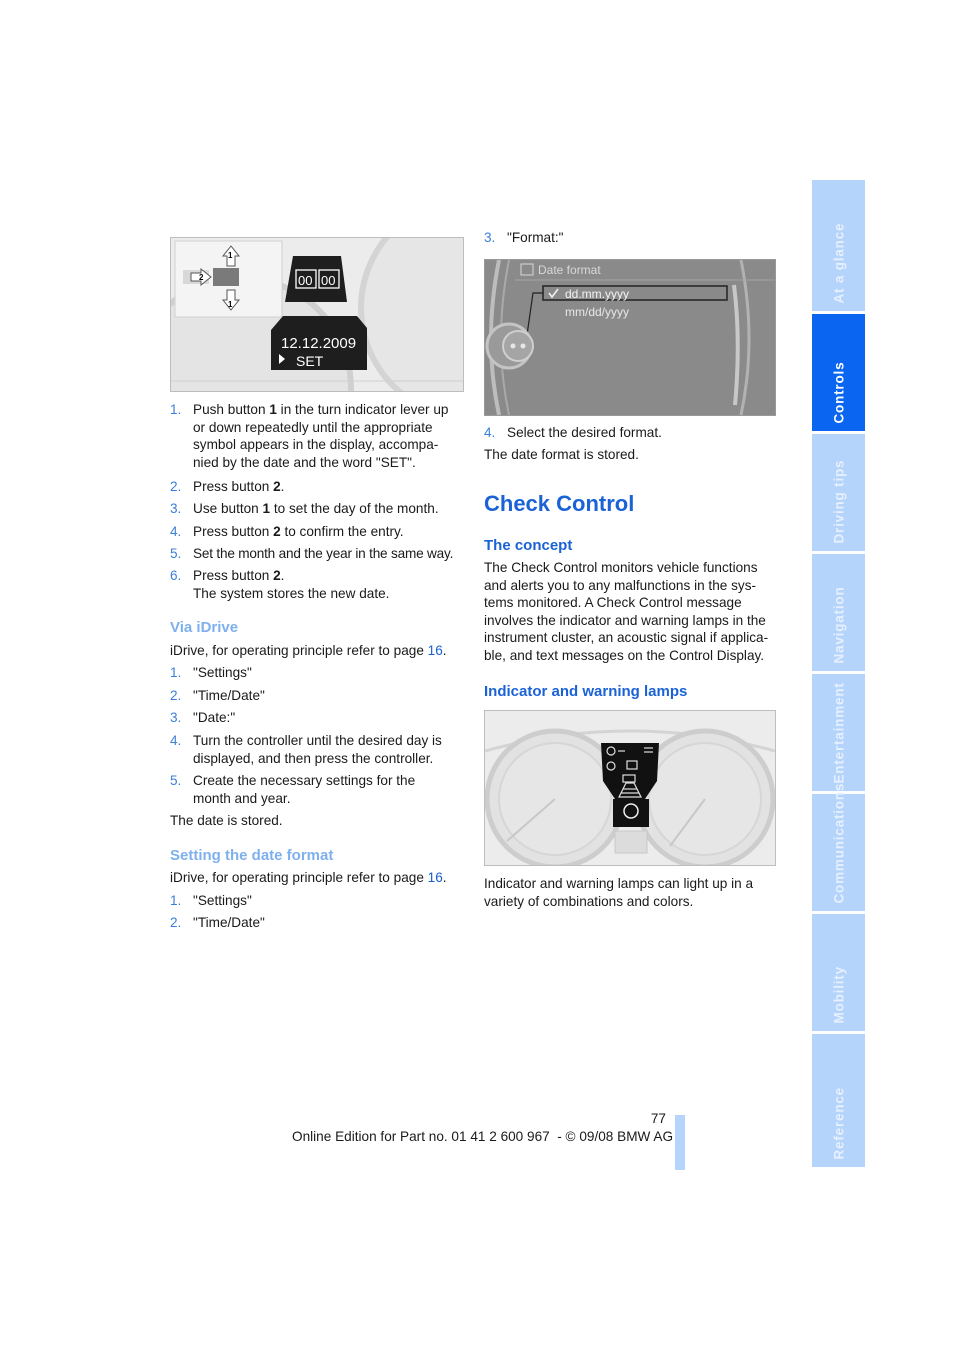 This screenshot has height=1350, width=954. Describe the element at coordinates (204, 627) in the screenshot. I see `heading-via-idrive: Via iDrive` at that location.